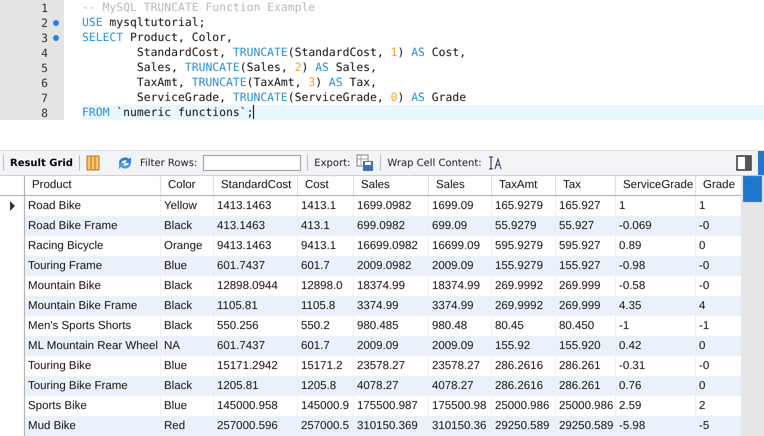  I want to click on table-cell: -0.069, so click(656, 226).